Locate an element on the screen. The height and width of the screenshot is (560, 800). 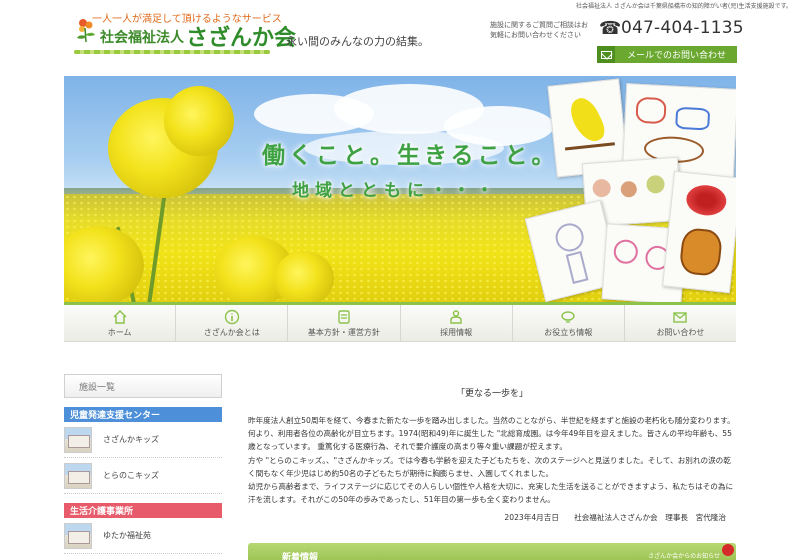
lightbulb-icon is located at coordinates (568, 317).